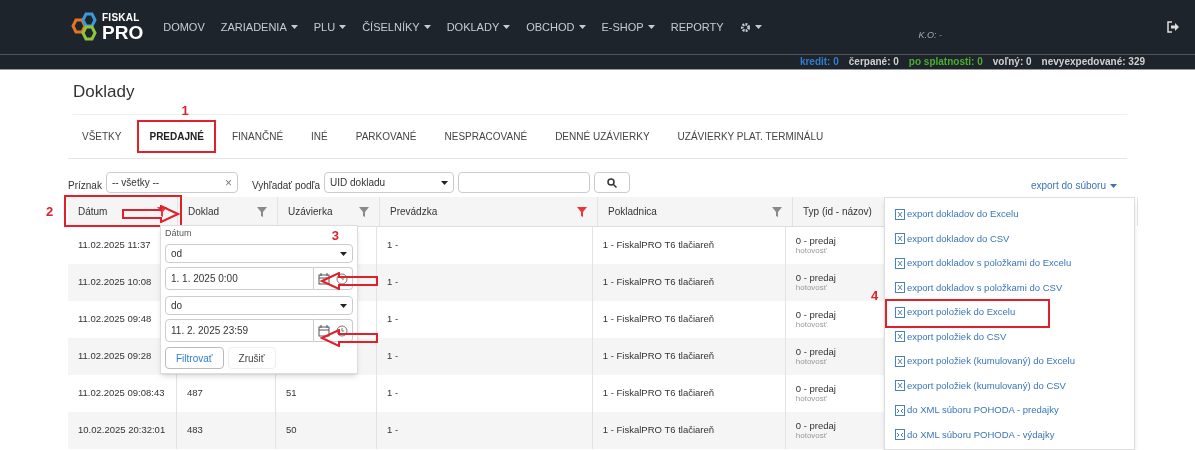  I want to click on settings-icon, so click(745, 27).